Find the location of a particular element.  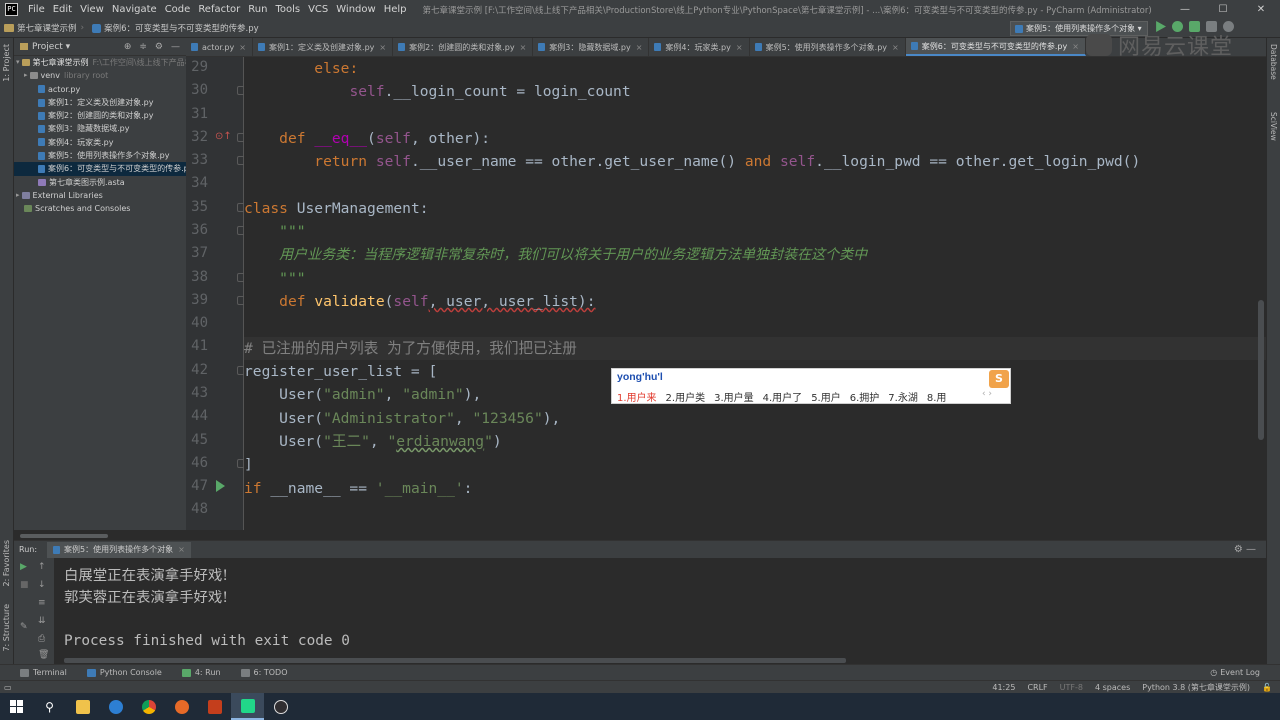

gear-icon: ⚙ — is located at coordinates (1245, 549).